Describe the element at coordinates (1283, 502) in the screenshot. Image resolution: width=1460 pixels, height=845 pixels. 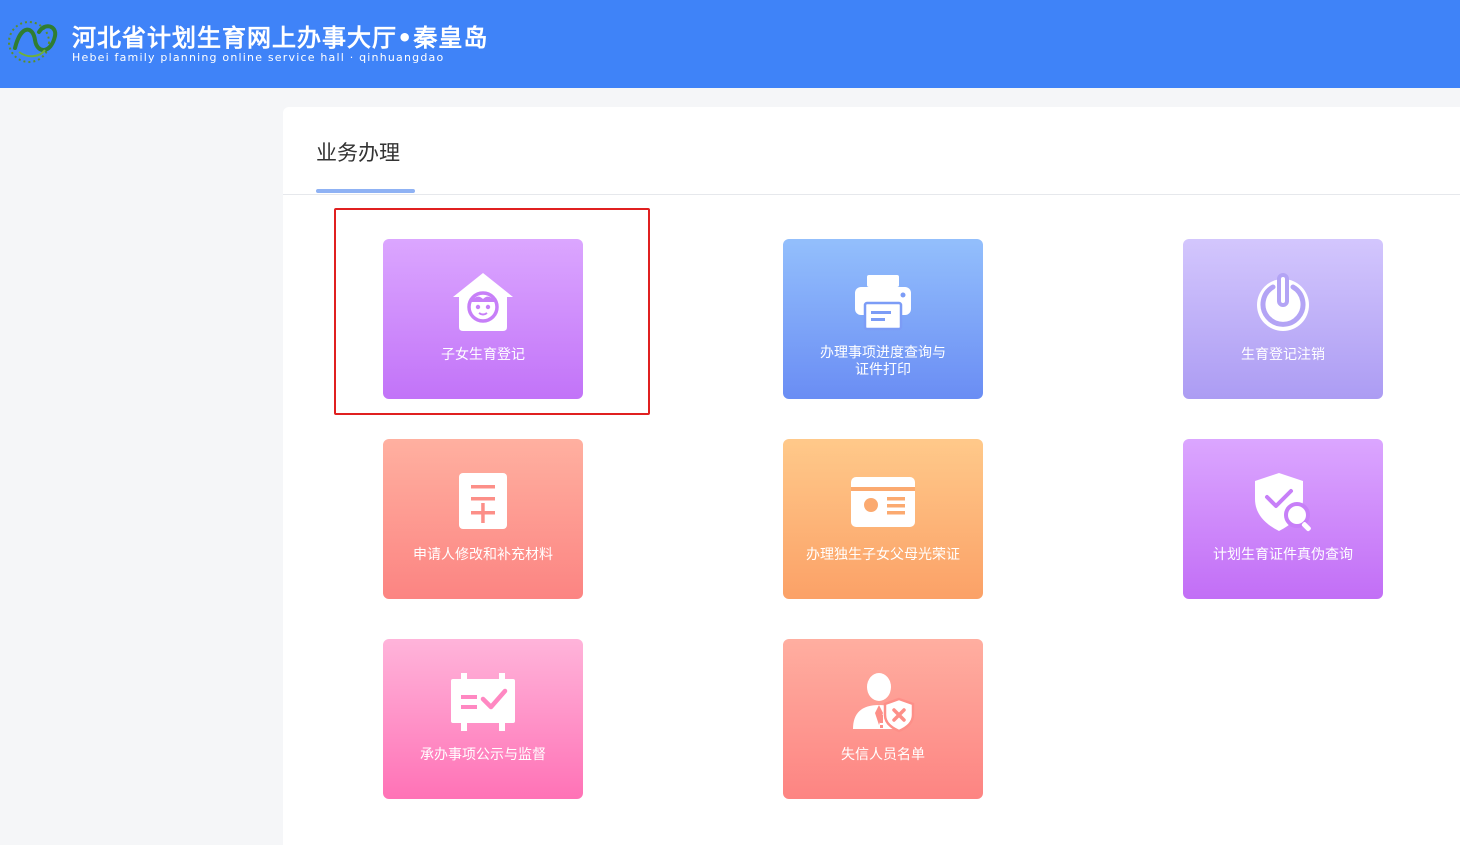
I see `shield-search-icon` at that location.